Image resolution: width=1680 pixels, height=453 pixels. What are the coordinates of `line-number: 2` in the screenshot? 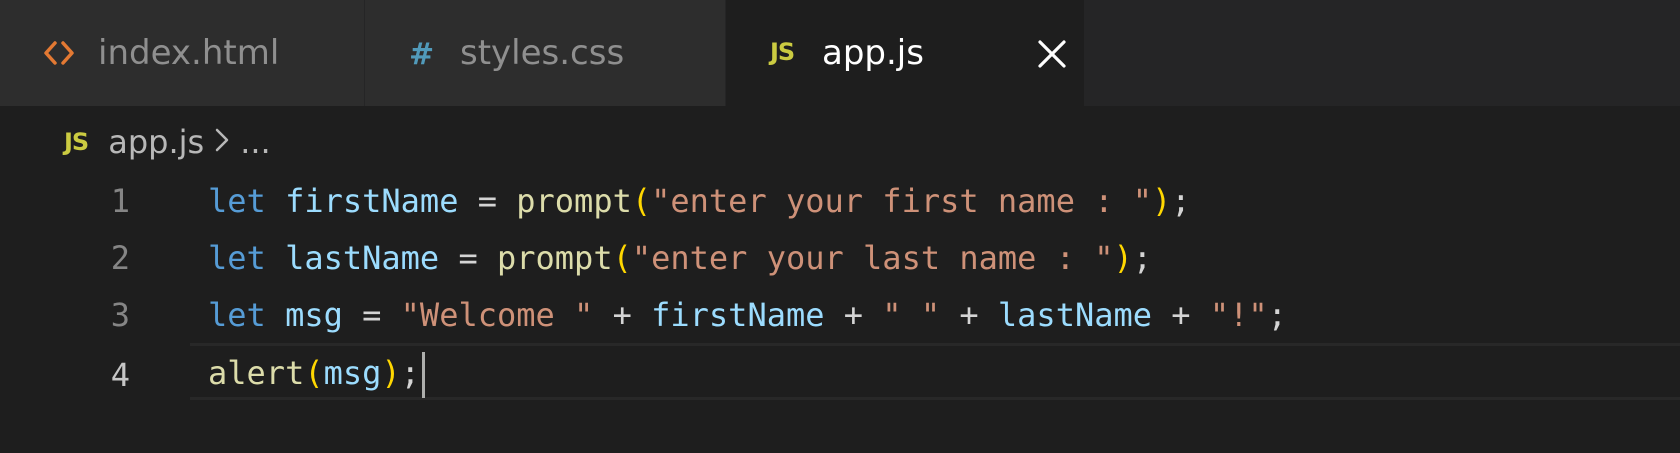 It's located at (120, 258).